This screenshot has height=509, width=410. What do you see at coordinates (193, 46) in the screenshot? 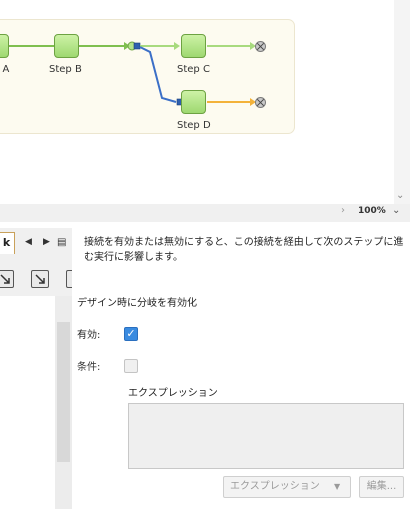
I see `step-c-node` at bounding box center [193, 46].